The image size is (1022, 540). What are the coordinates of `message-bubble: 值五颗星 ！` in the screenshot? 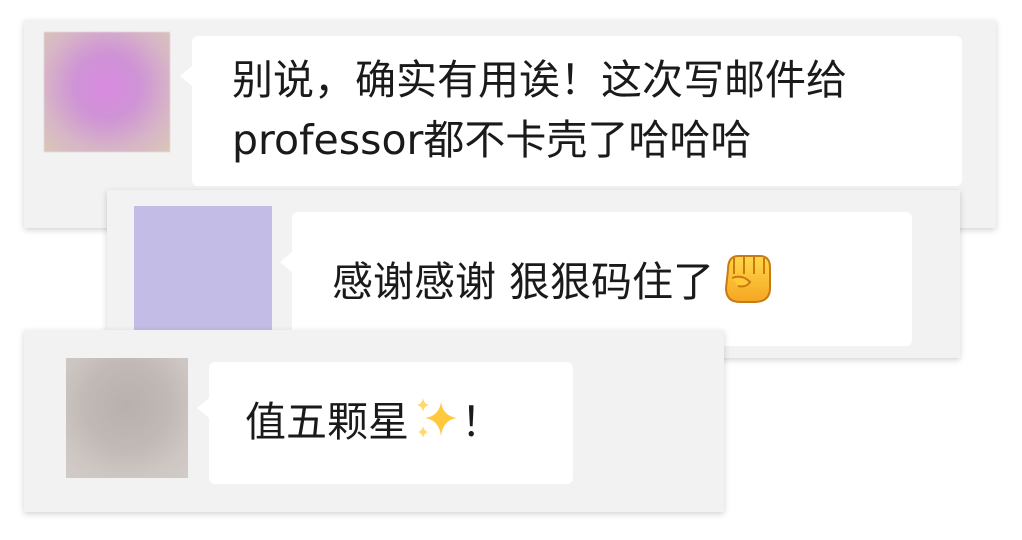 It's located at (385, 423).